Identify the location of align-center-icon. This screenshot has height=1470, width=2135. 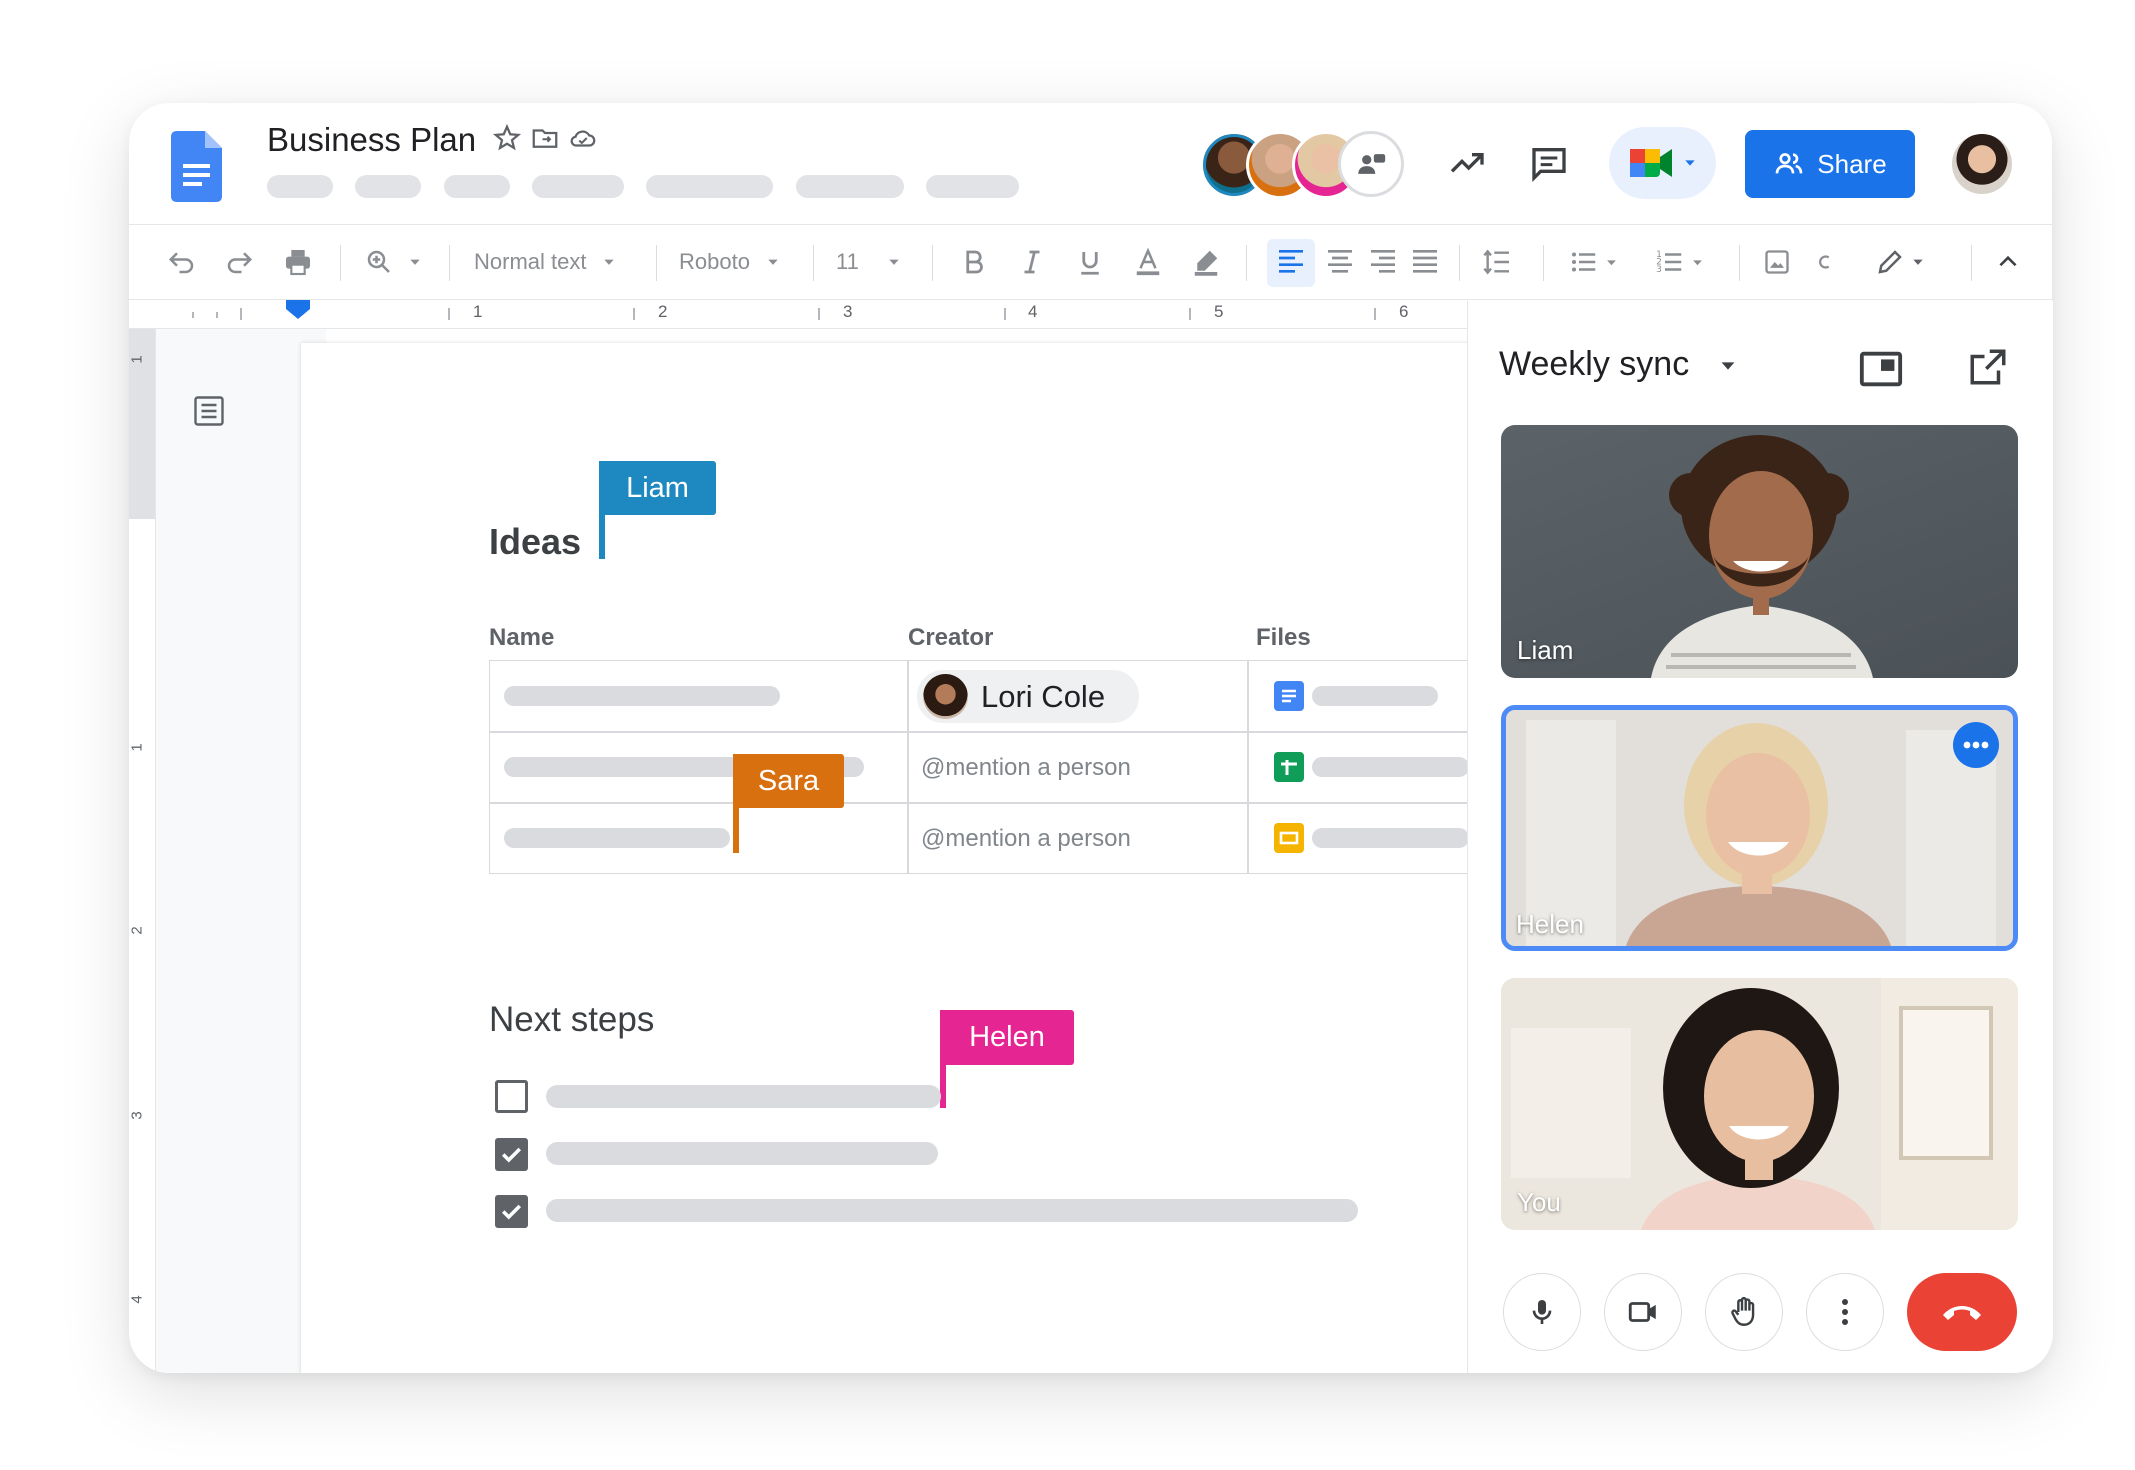
(1340, 262).